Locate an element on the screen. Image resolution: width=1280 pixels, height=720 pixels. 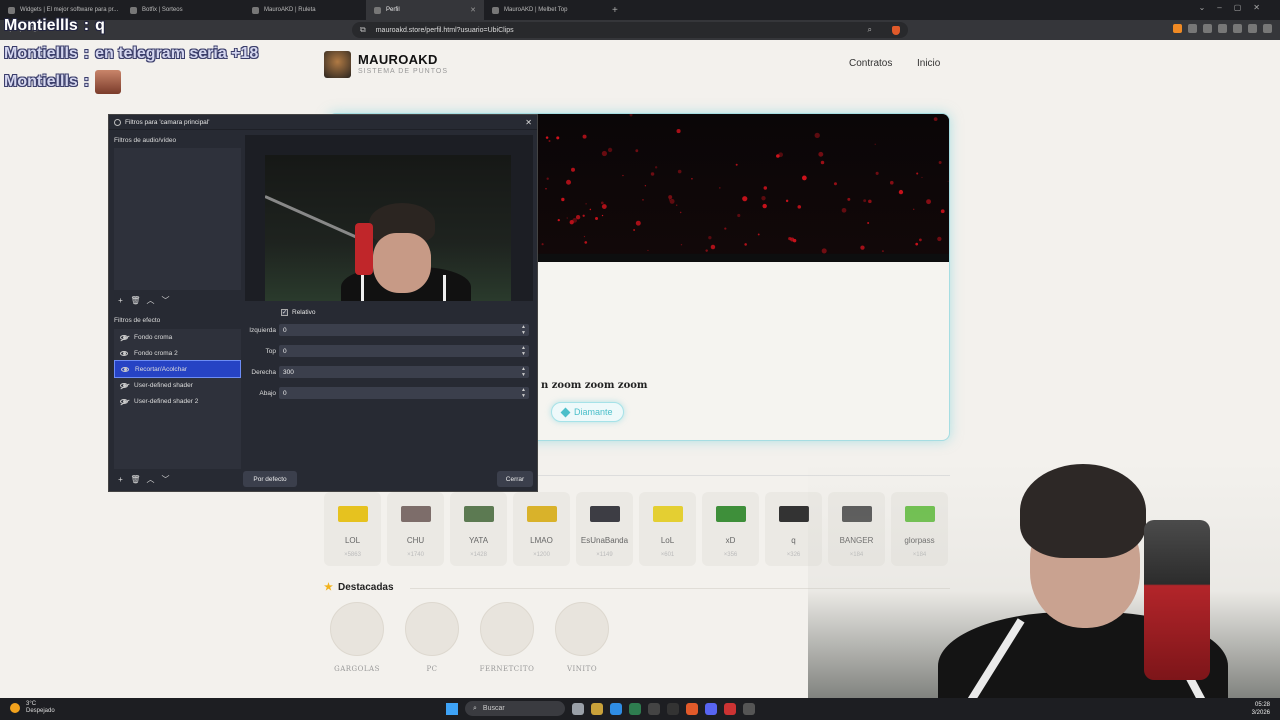
derecha-field: Derecha 300 ▲ ▼ is located at coordinates (387, 372).